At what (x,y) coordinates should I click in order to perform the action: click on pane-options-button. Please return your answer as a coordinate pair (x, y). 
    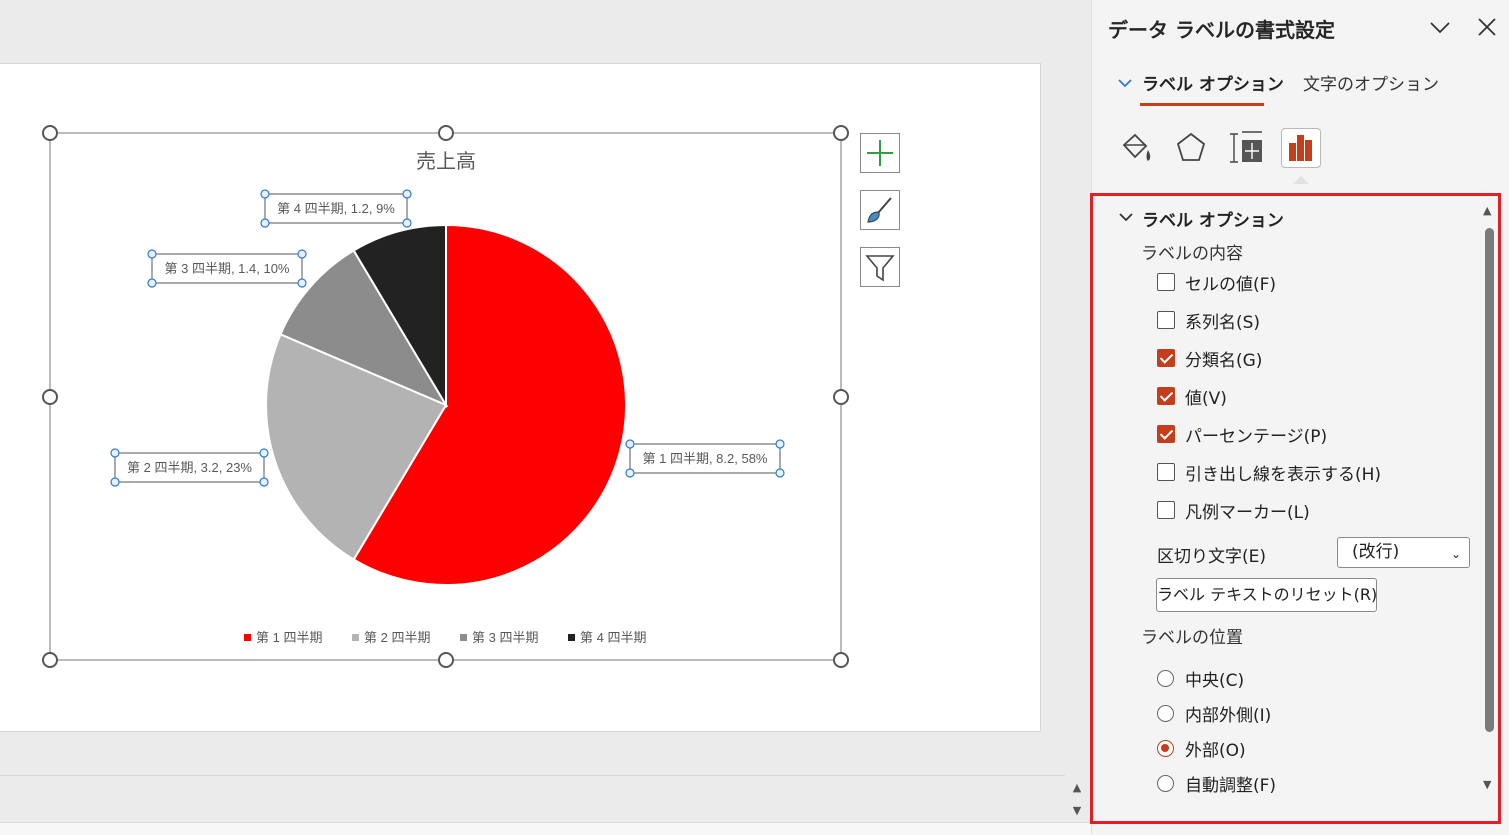
    Looking at the image, I should click on (1440, 27).